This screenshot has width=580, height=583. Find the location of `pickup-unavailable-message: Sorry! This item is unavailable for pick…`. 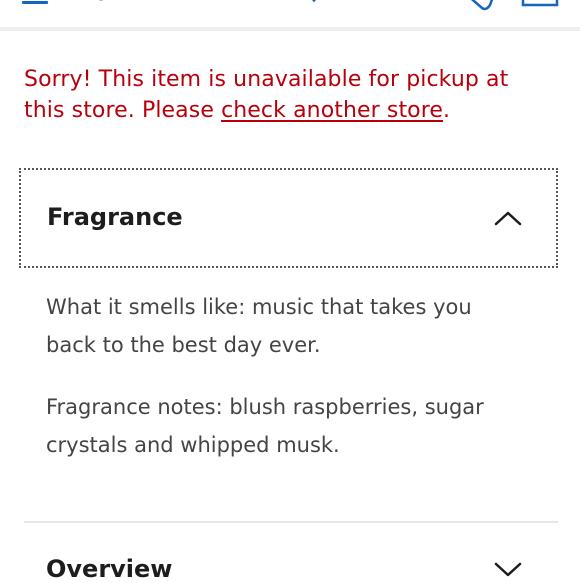

pickup-unavailable-message: Sorry! This item is unavailable for pick… is located at coordinates (289, 95).